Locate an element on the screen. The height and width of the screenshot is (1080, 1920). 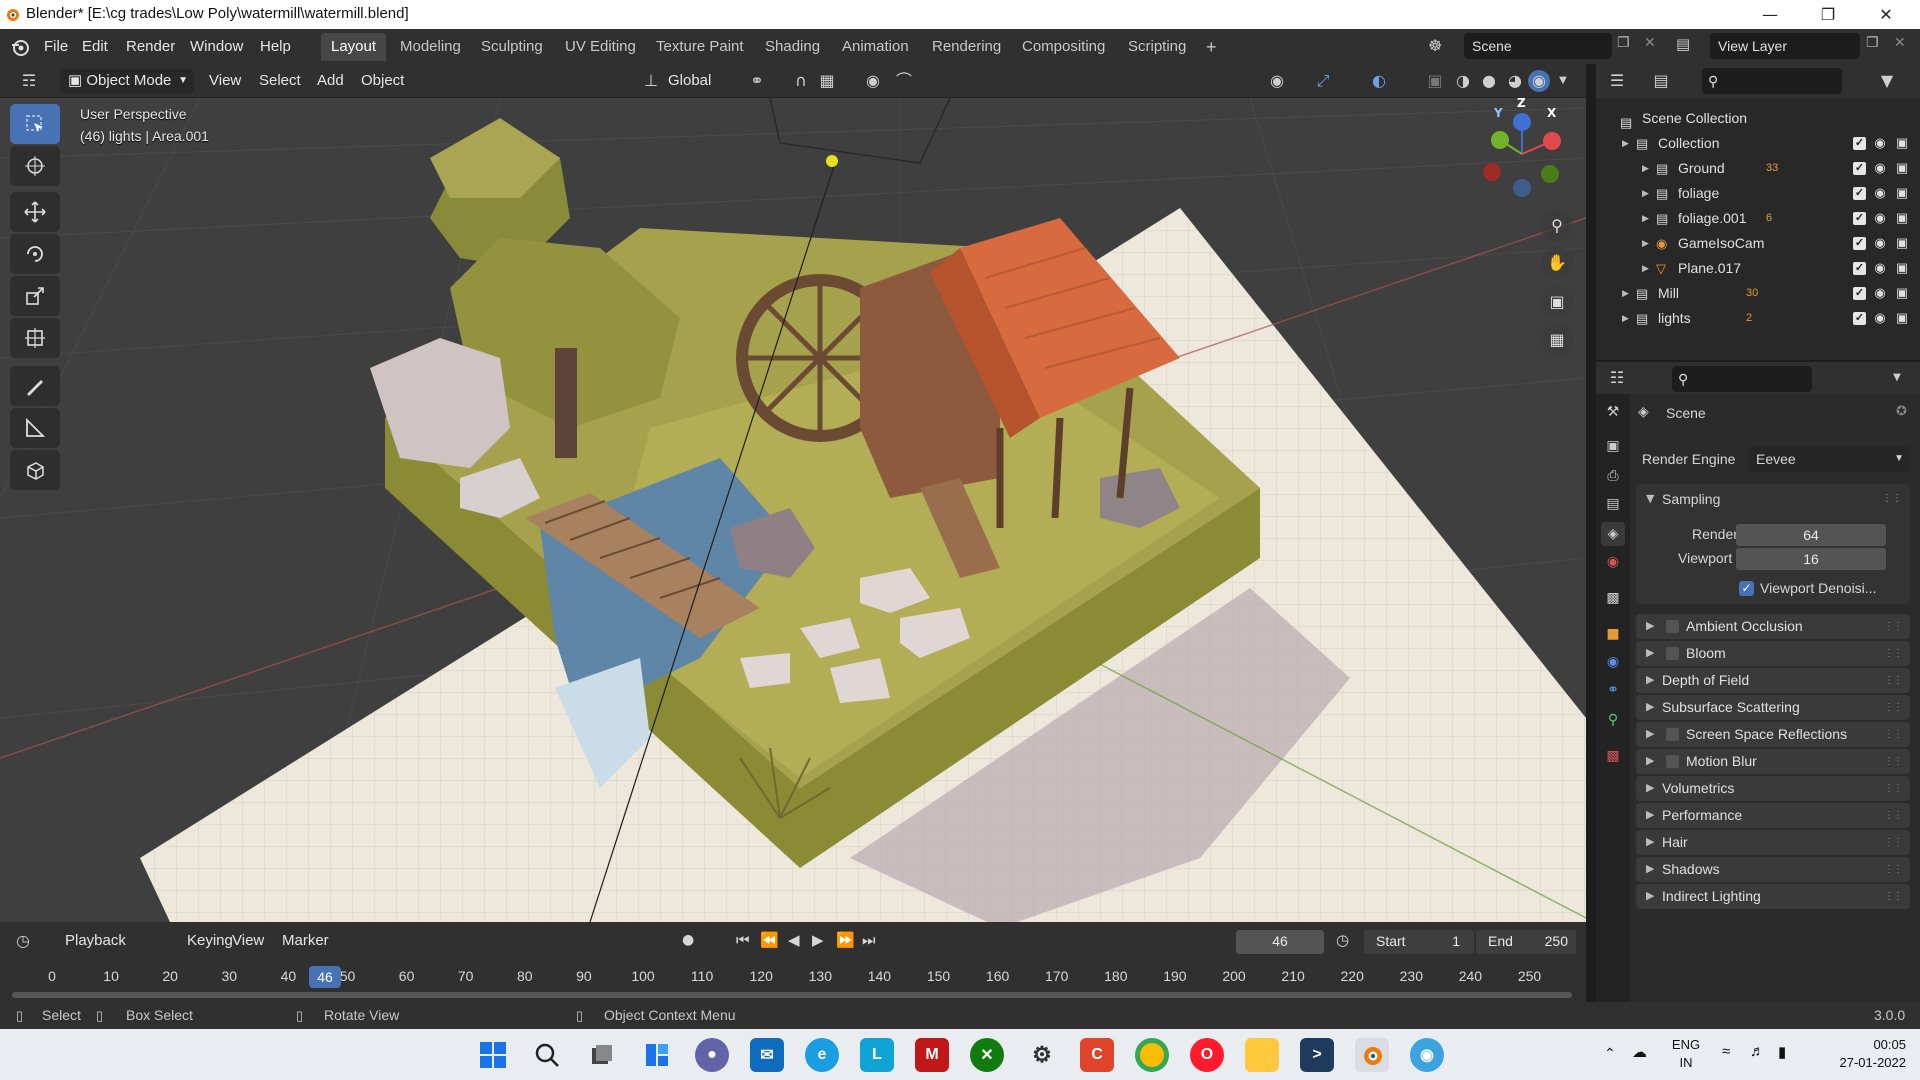
falloff-icon: ⌒ is located at coordinates (904, 81).